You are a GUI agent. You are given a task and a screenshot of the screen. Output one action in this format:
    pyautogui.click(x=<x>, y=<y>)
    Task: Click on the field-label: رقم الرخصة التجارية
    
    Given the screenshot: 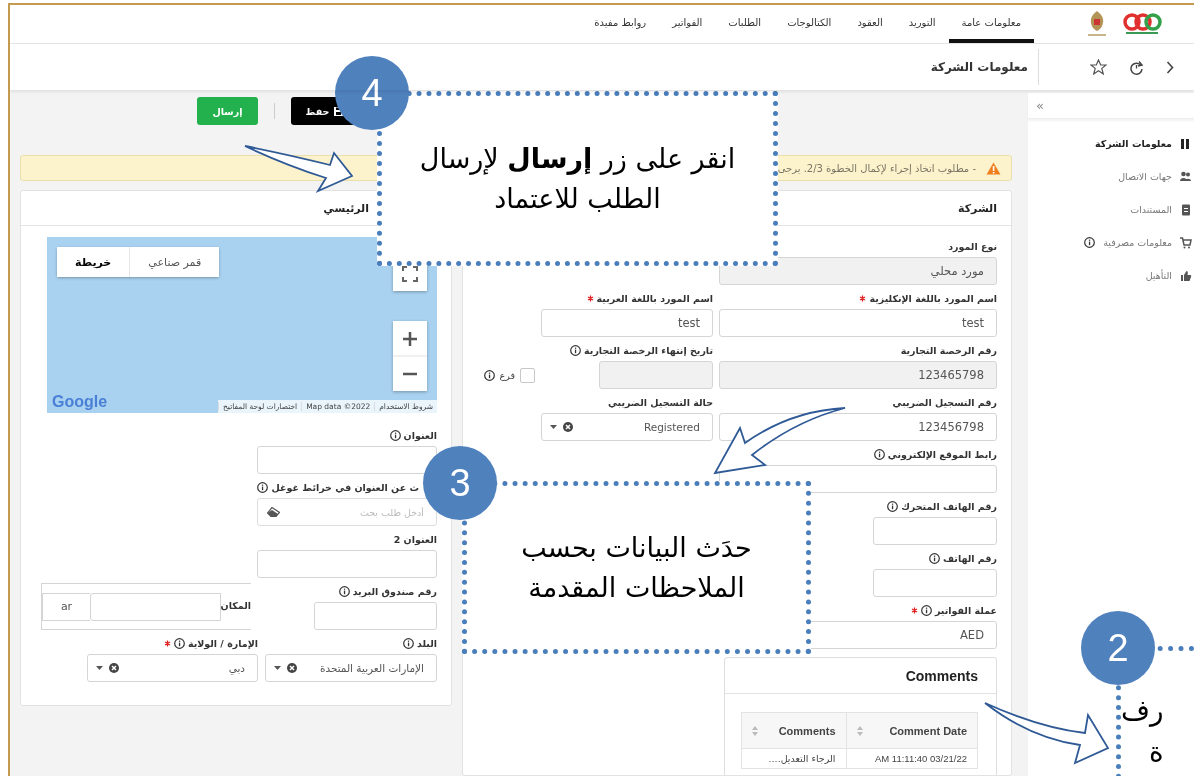 What is the action you would take?
    pyautogui.click(x=948, y=350)
    